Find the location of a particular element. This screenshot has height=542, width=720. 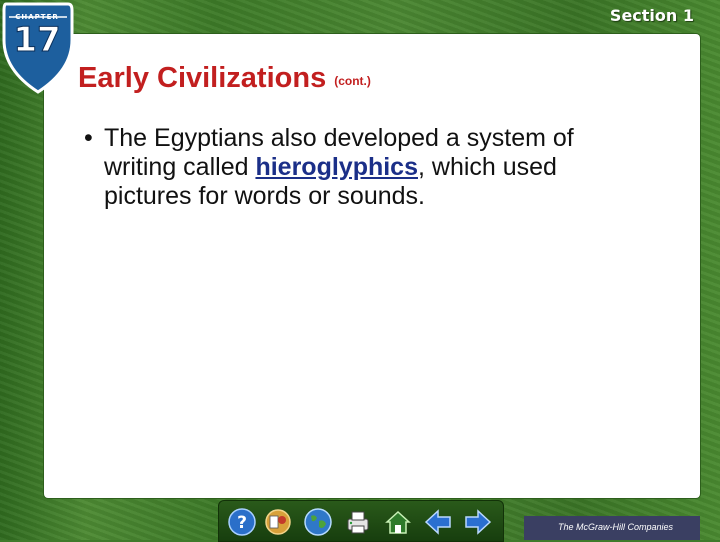

resource-icon is located at coordinates (278, 522).